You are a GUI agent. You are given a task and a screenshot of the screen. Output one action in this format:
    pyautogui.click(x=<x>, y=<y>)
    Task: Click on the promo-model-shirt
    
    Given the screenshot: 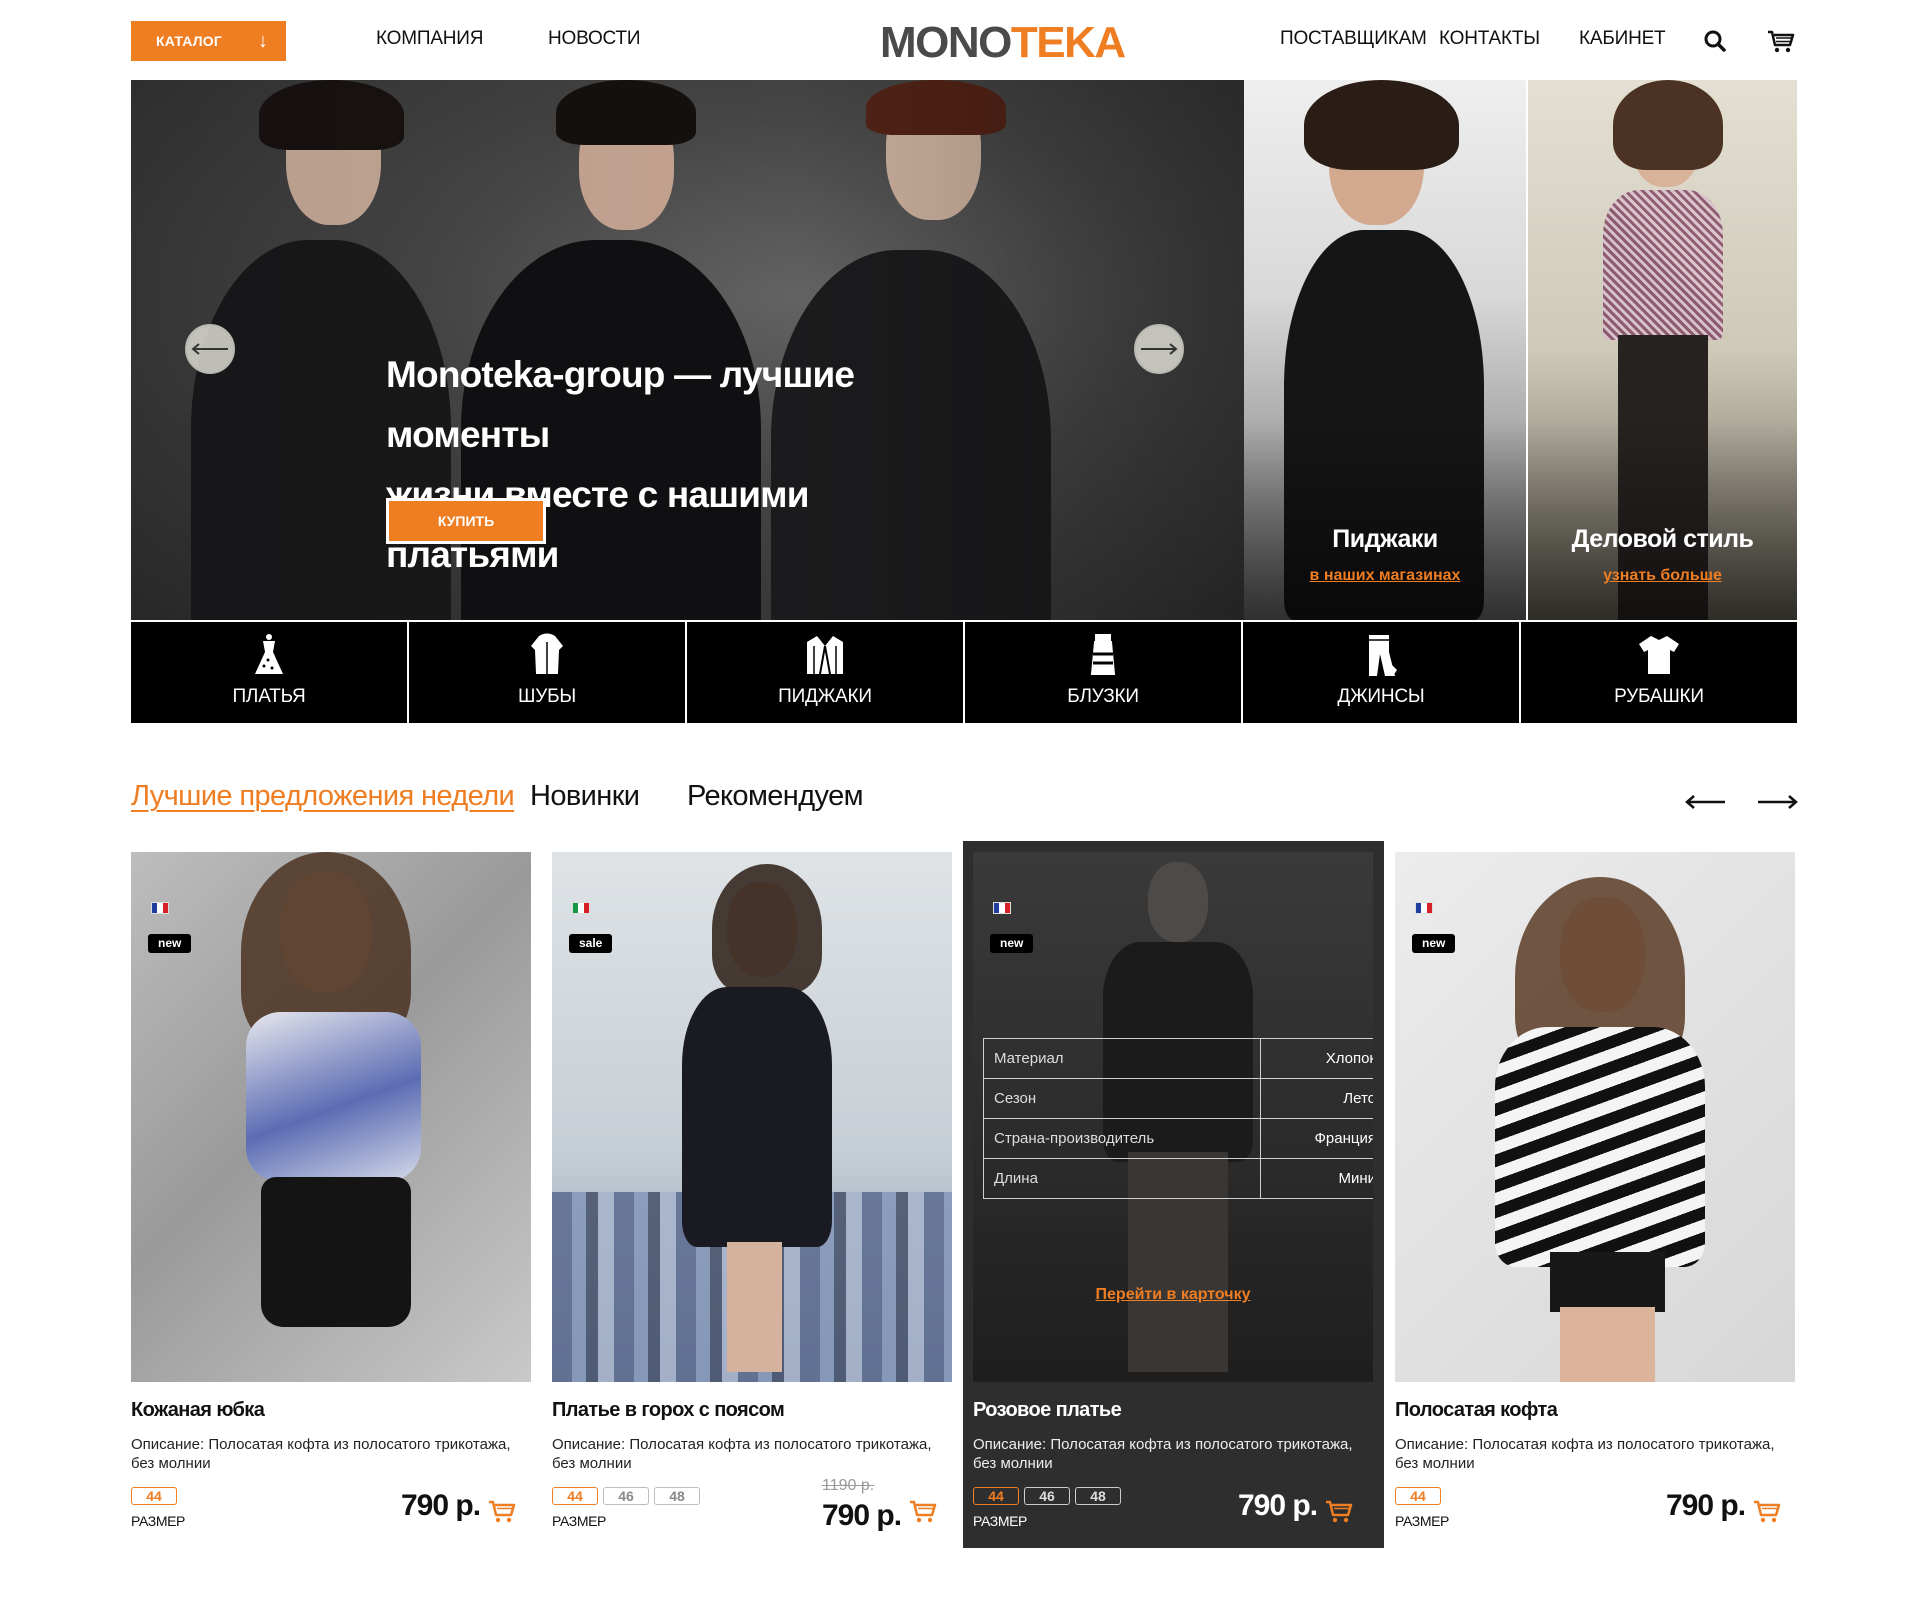 What is the action you would take?
    pyautogui.click(x=1663, y=265)
    